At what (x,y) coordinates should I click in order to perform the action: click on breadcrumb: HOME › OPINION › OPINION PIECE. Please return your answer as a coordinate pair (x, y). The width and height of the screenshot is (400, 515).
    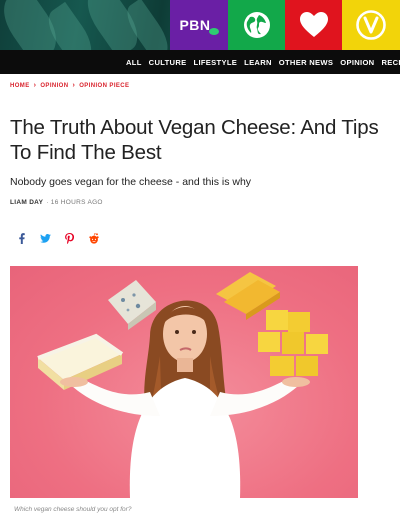
    Looking at the image, I should click on (69, 85).